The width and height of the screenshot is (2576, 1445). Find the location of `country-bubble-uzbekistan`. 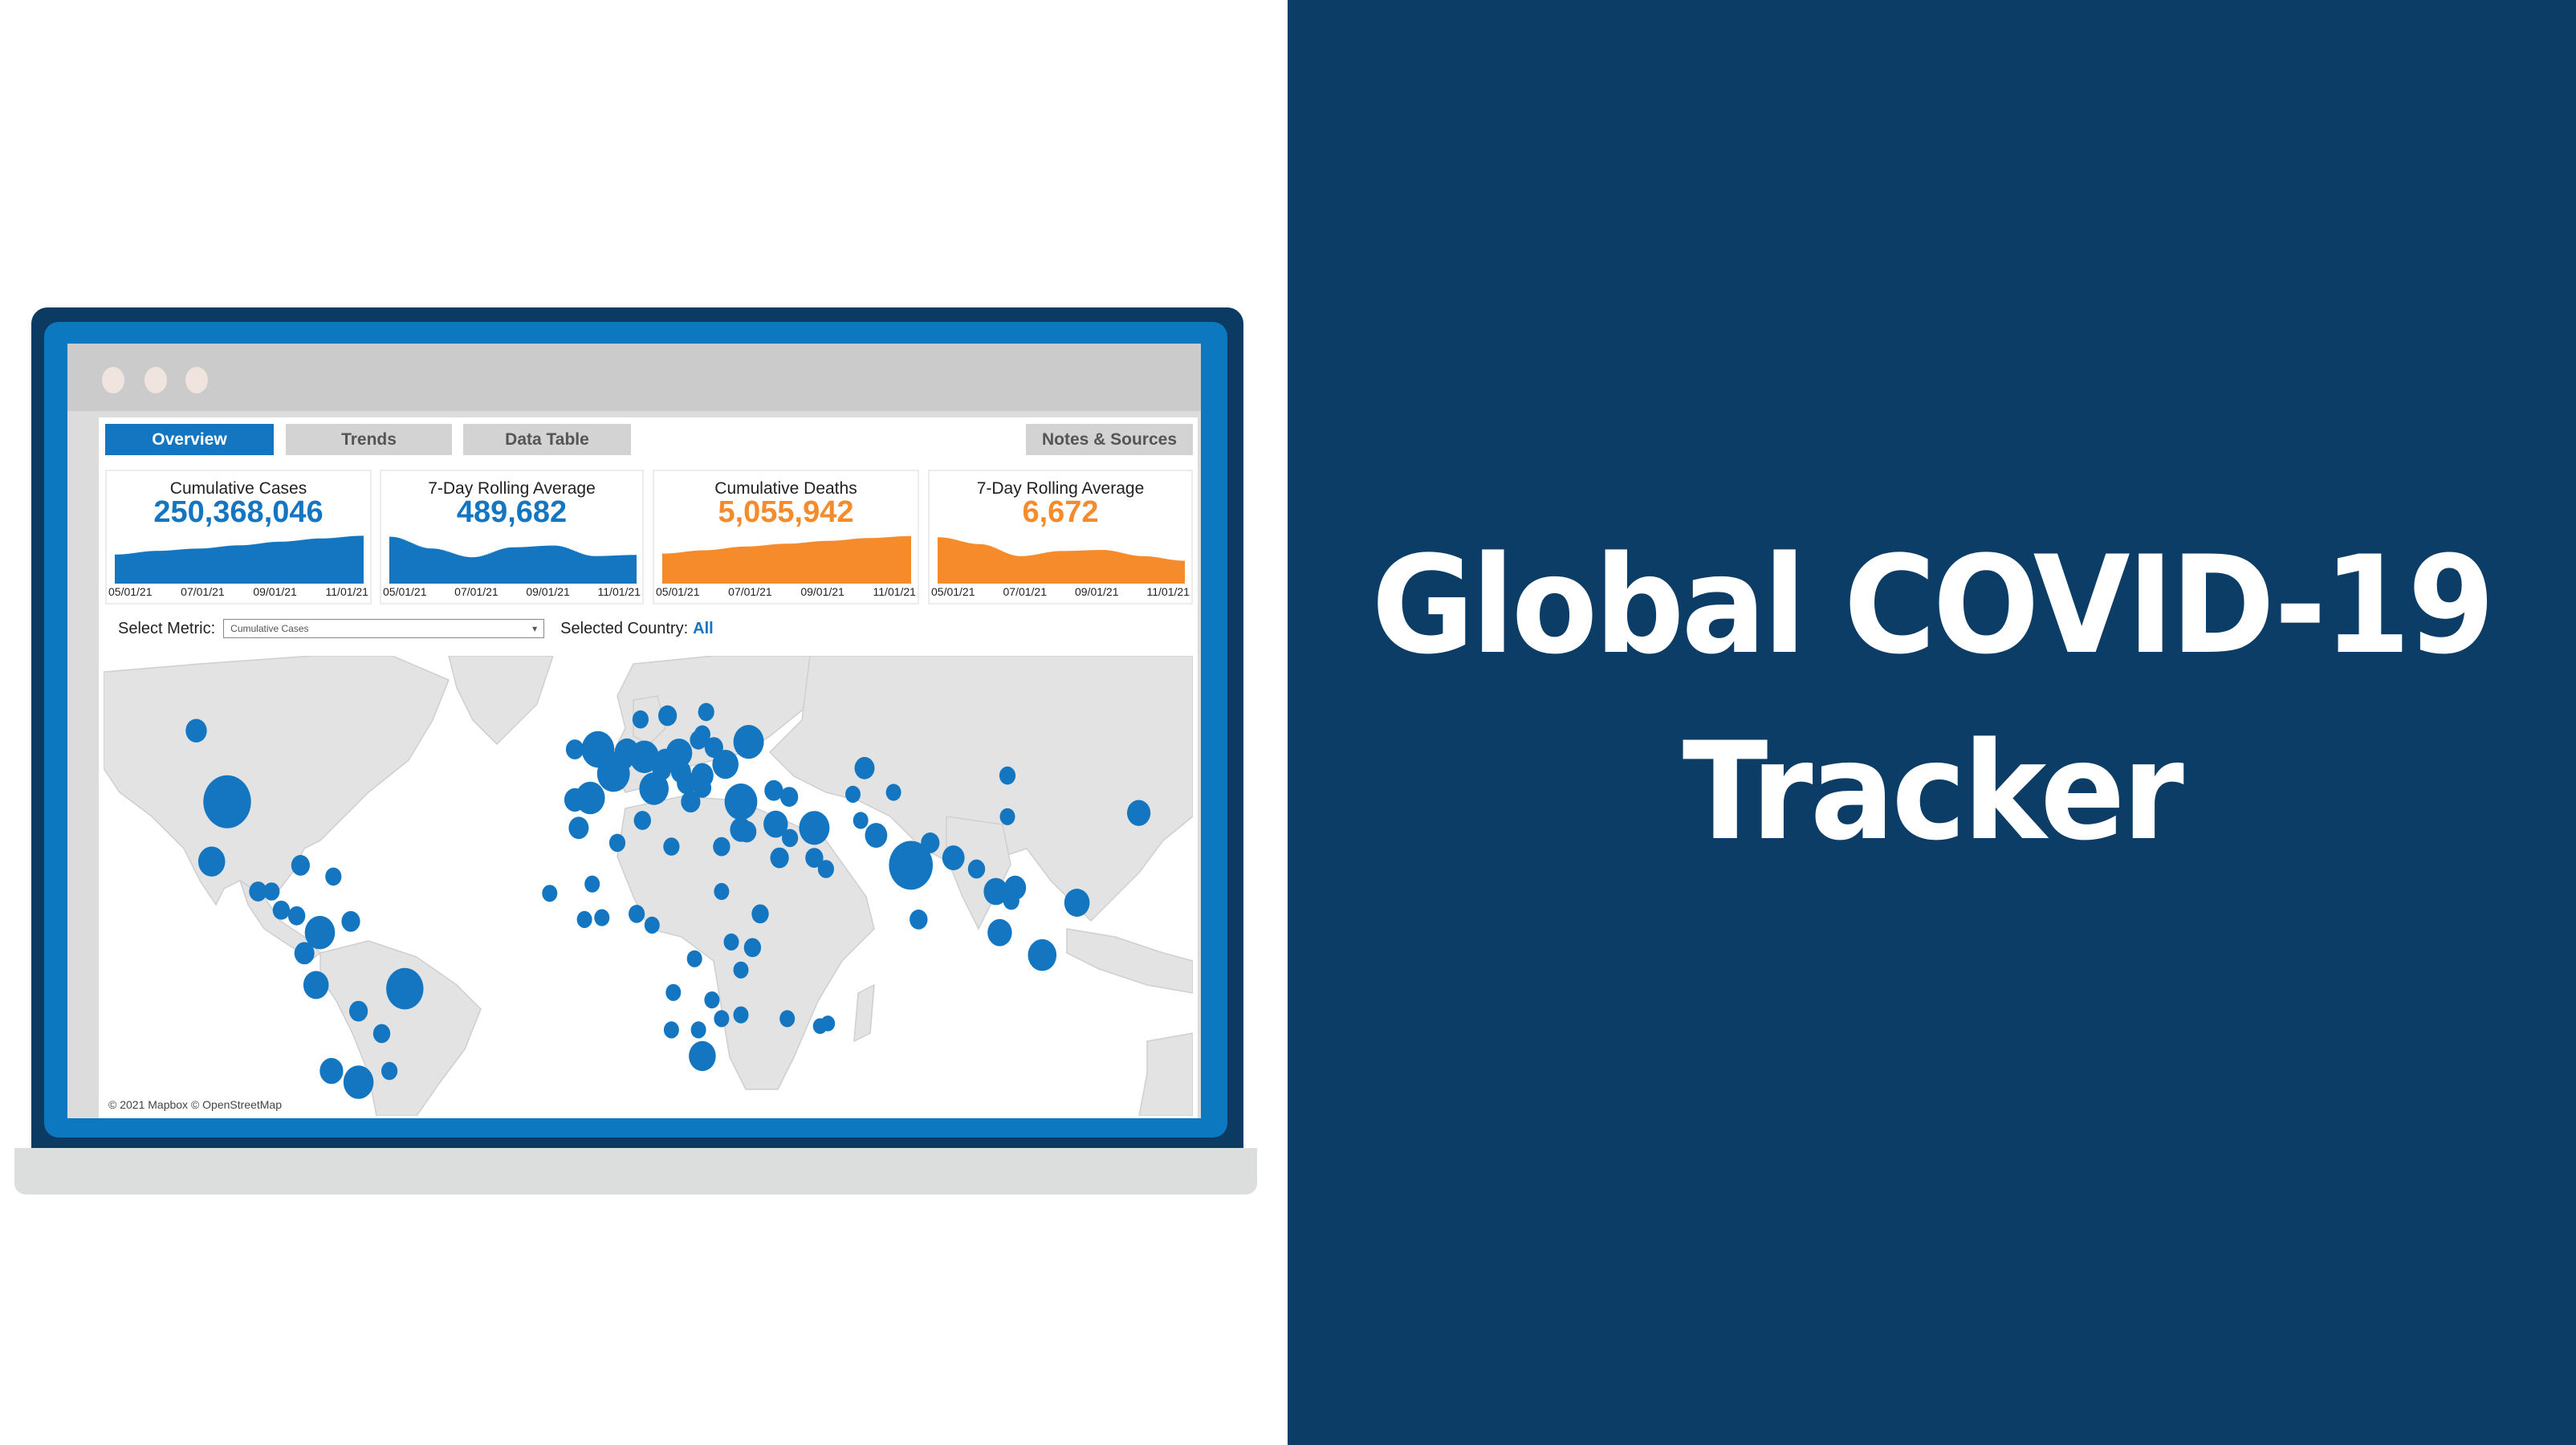

country-bubble-uzbekistan is located at coordinates (853, 794).